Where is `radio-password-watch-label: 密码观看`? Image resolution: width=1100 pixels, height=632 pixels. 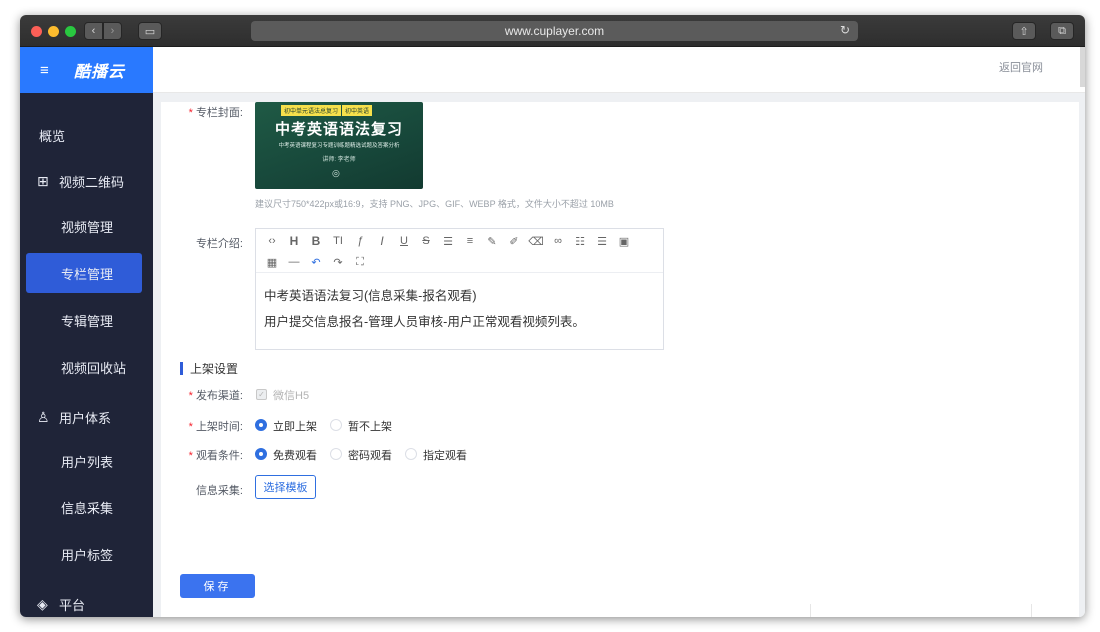
radio-password-watch-label: 密码观看 is located at coordinates (370, 456).